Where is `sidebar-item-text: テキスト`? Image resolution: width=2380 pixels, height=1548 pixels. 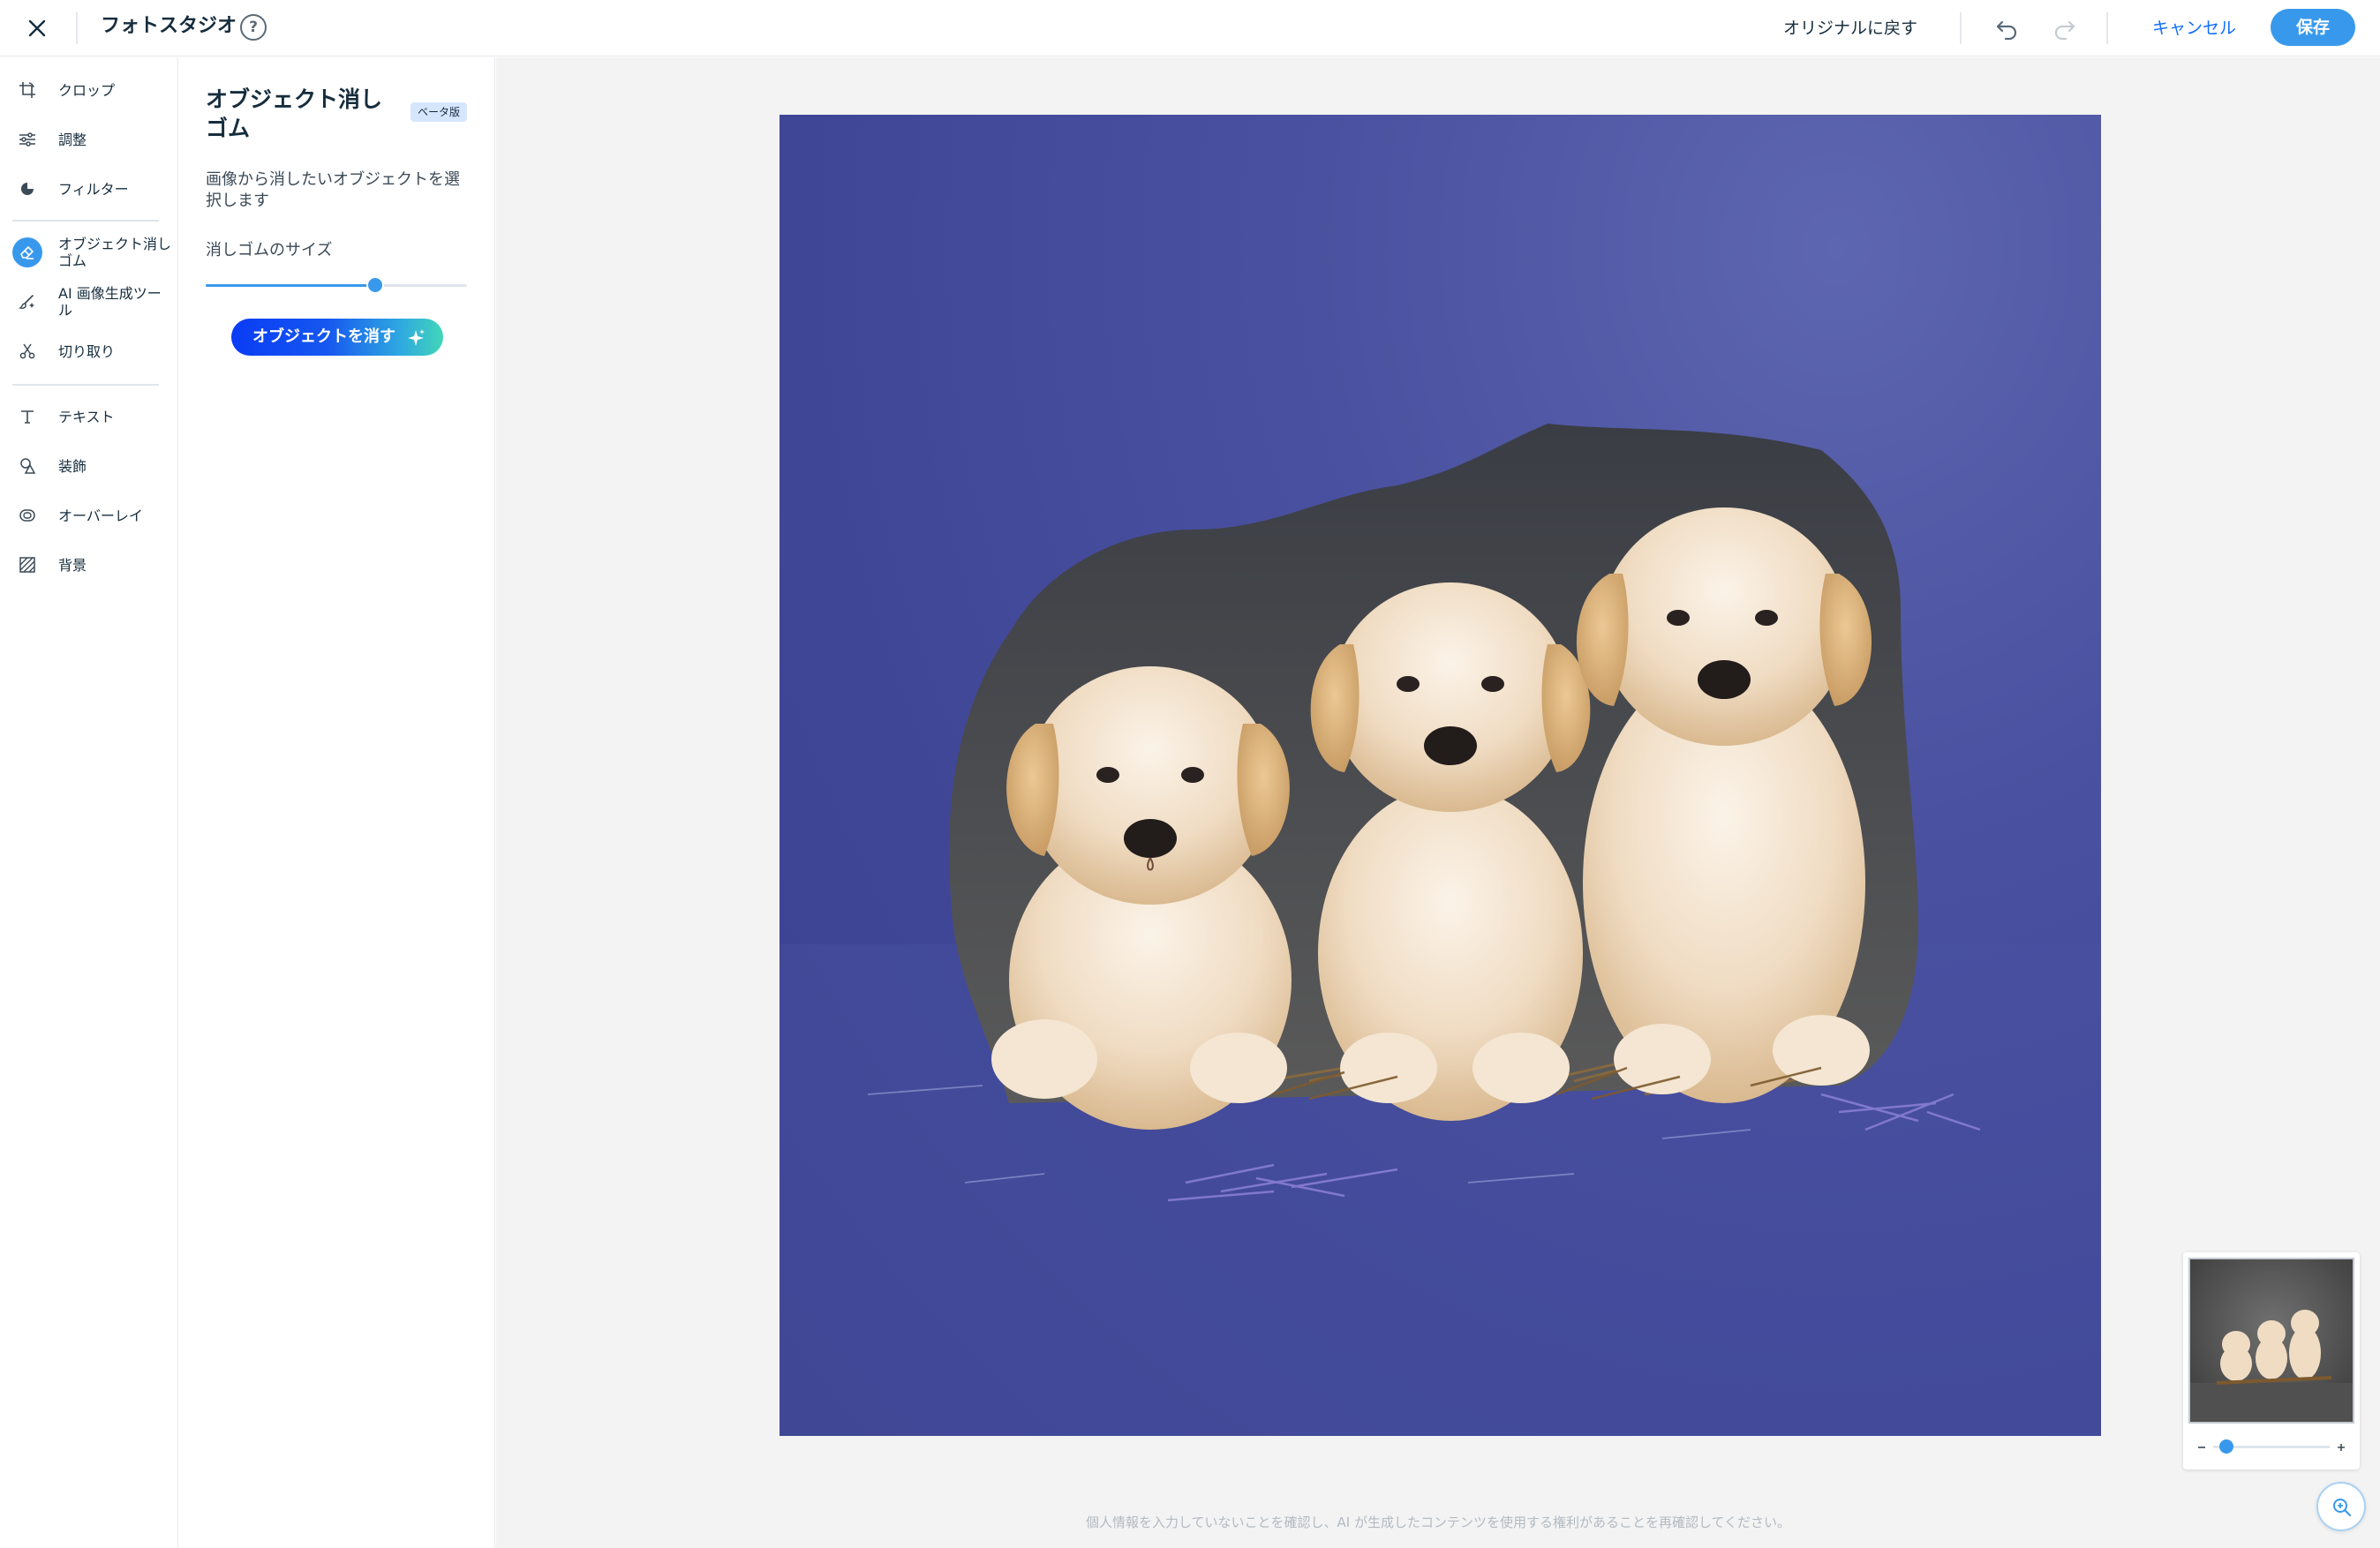
sidebar-item-text: テキスト is located at coordinates (89, 417).